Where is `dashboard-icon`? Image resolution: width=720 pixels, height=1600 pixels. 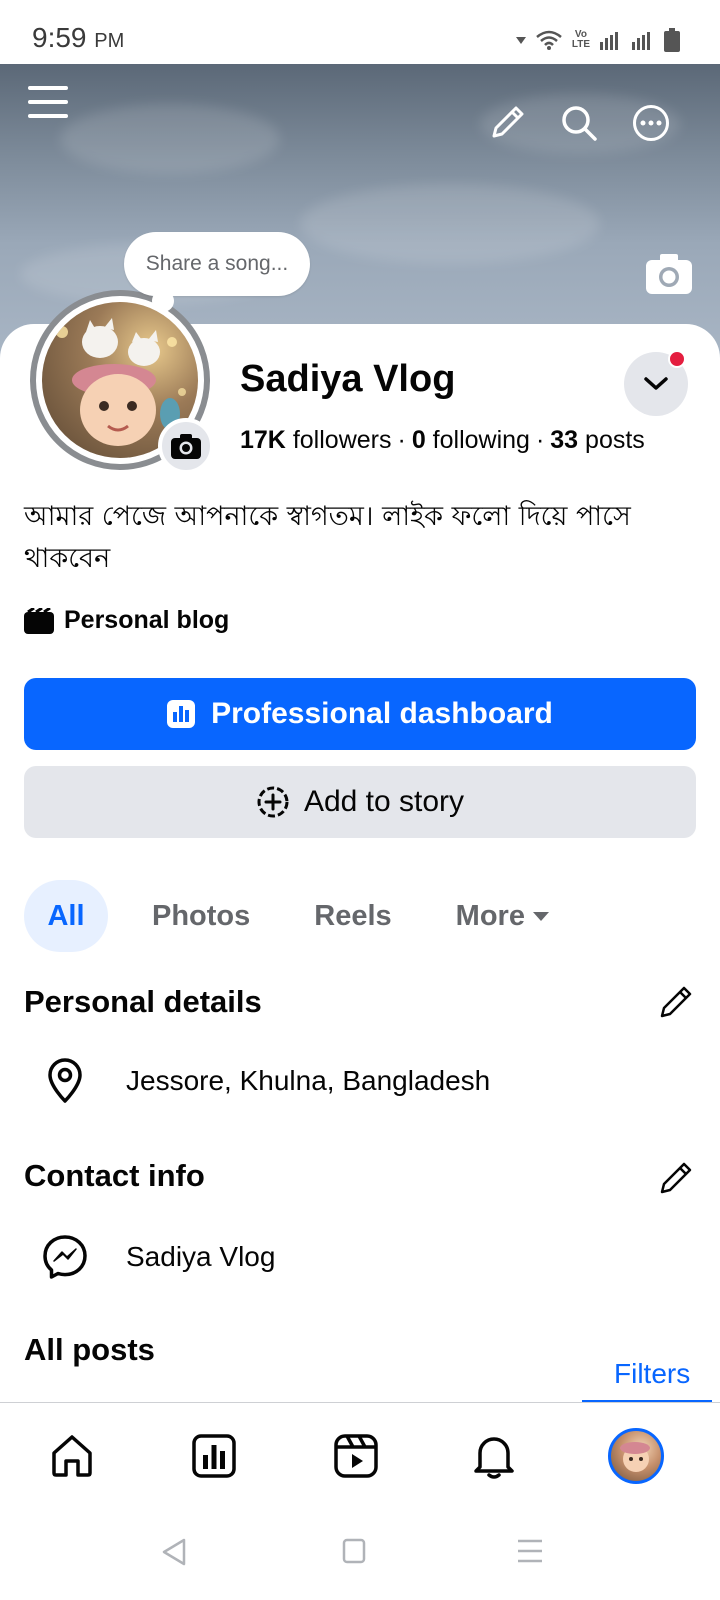 dashboard-icon is located at coordinates (181, 714).